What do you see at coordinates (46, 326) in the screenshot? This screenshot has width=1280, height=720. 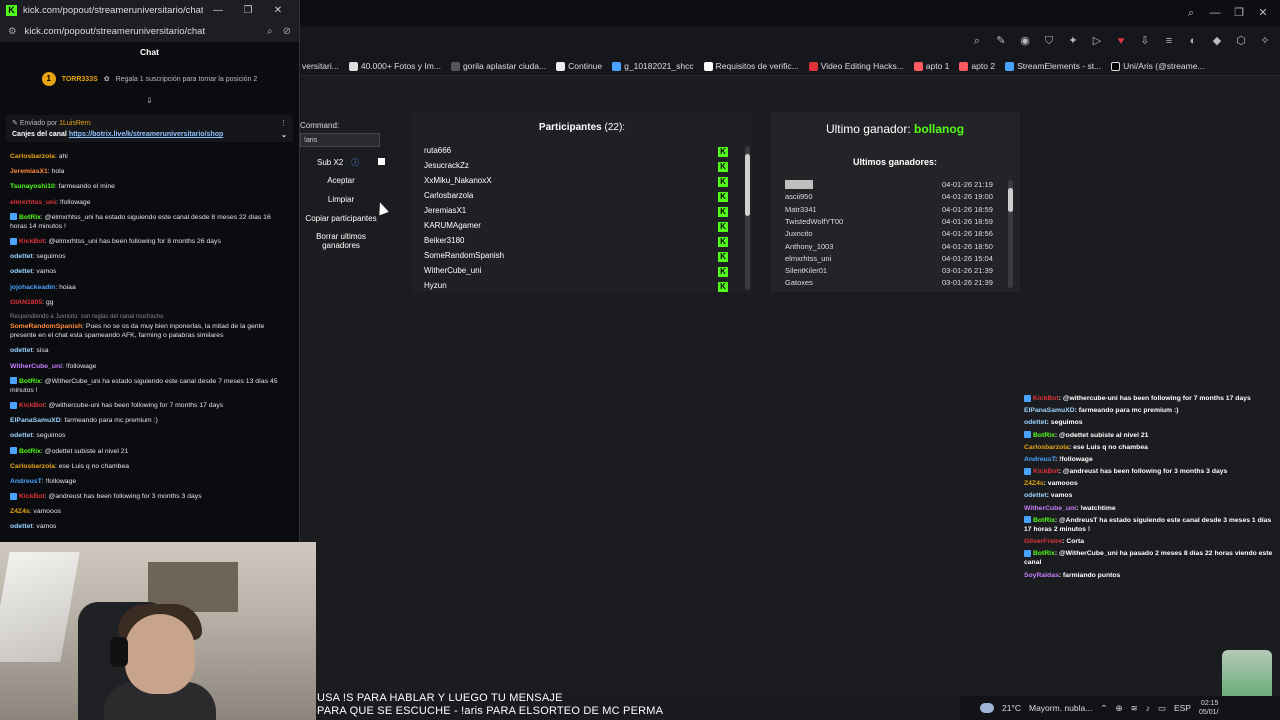 I see `chat-username: SomeRandomSpanish` at bounding box center [46, 326].